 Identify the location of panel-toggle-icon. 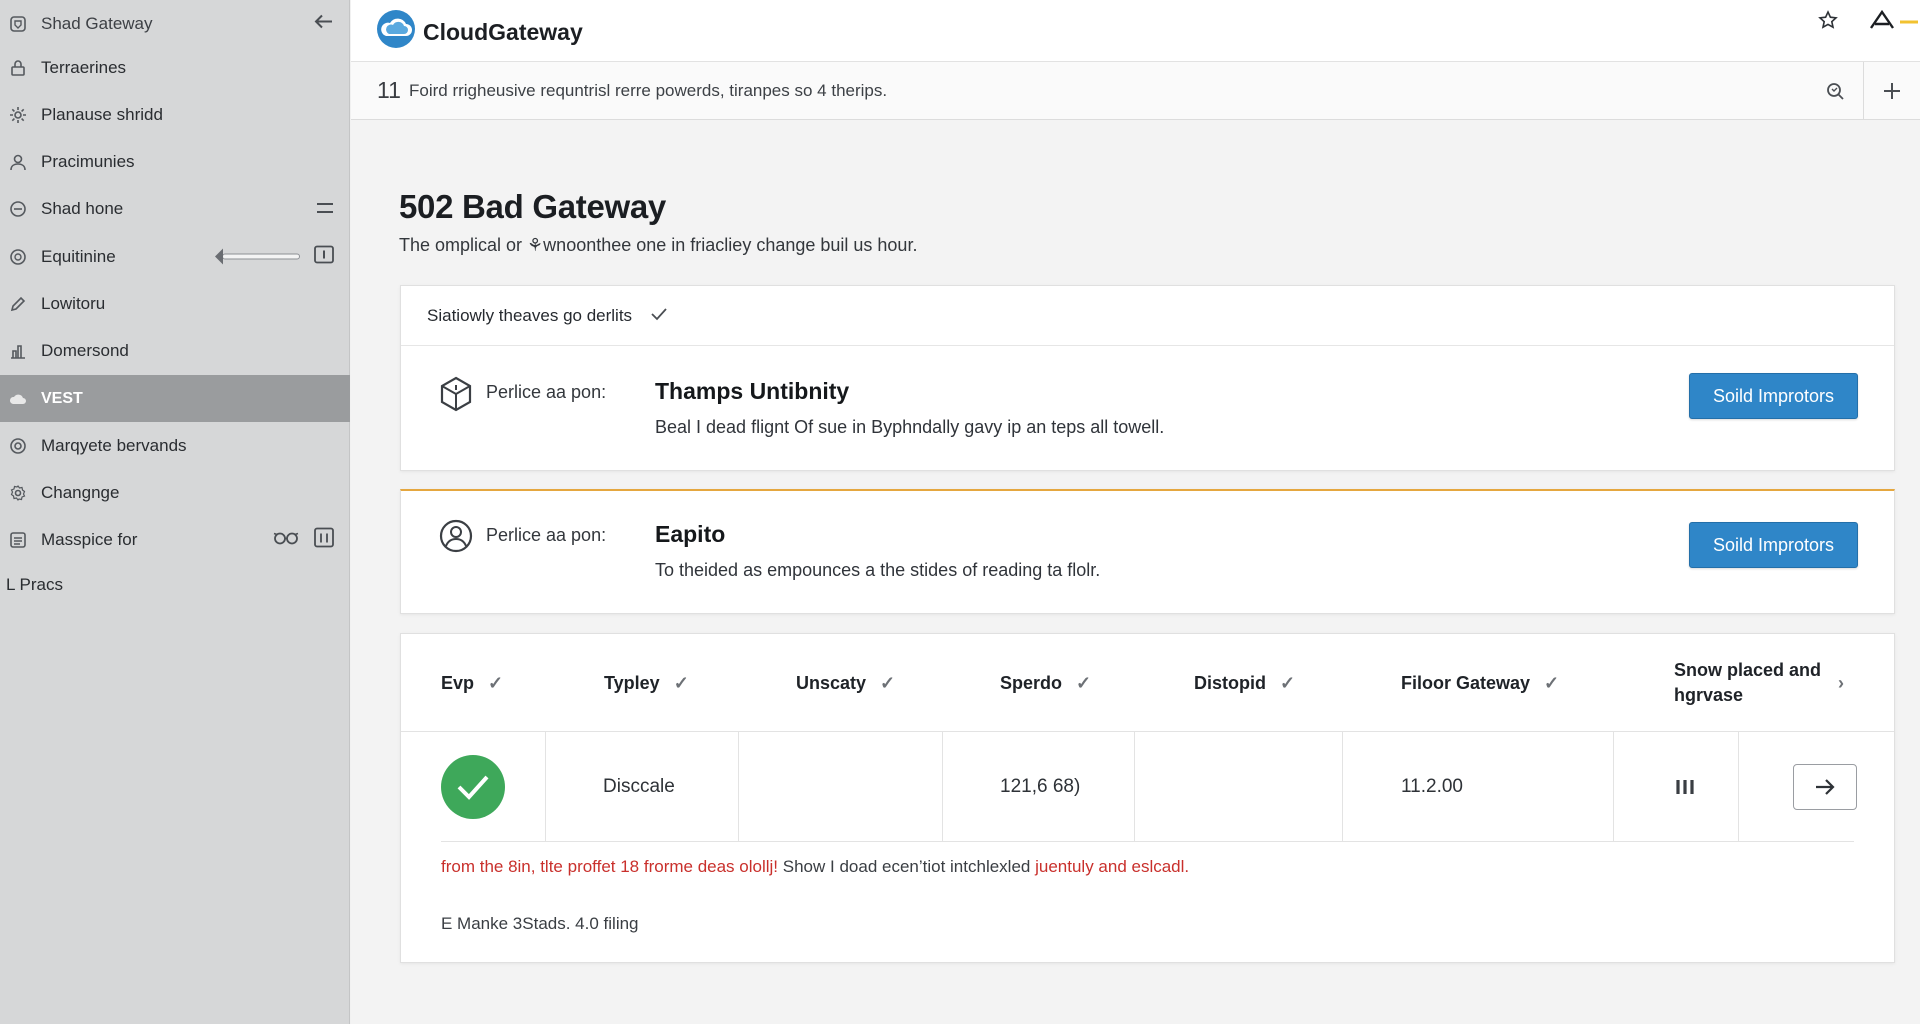
(324, 256).